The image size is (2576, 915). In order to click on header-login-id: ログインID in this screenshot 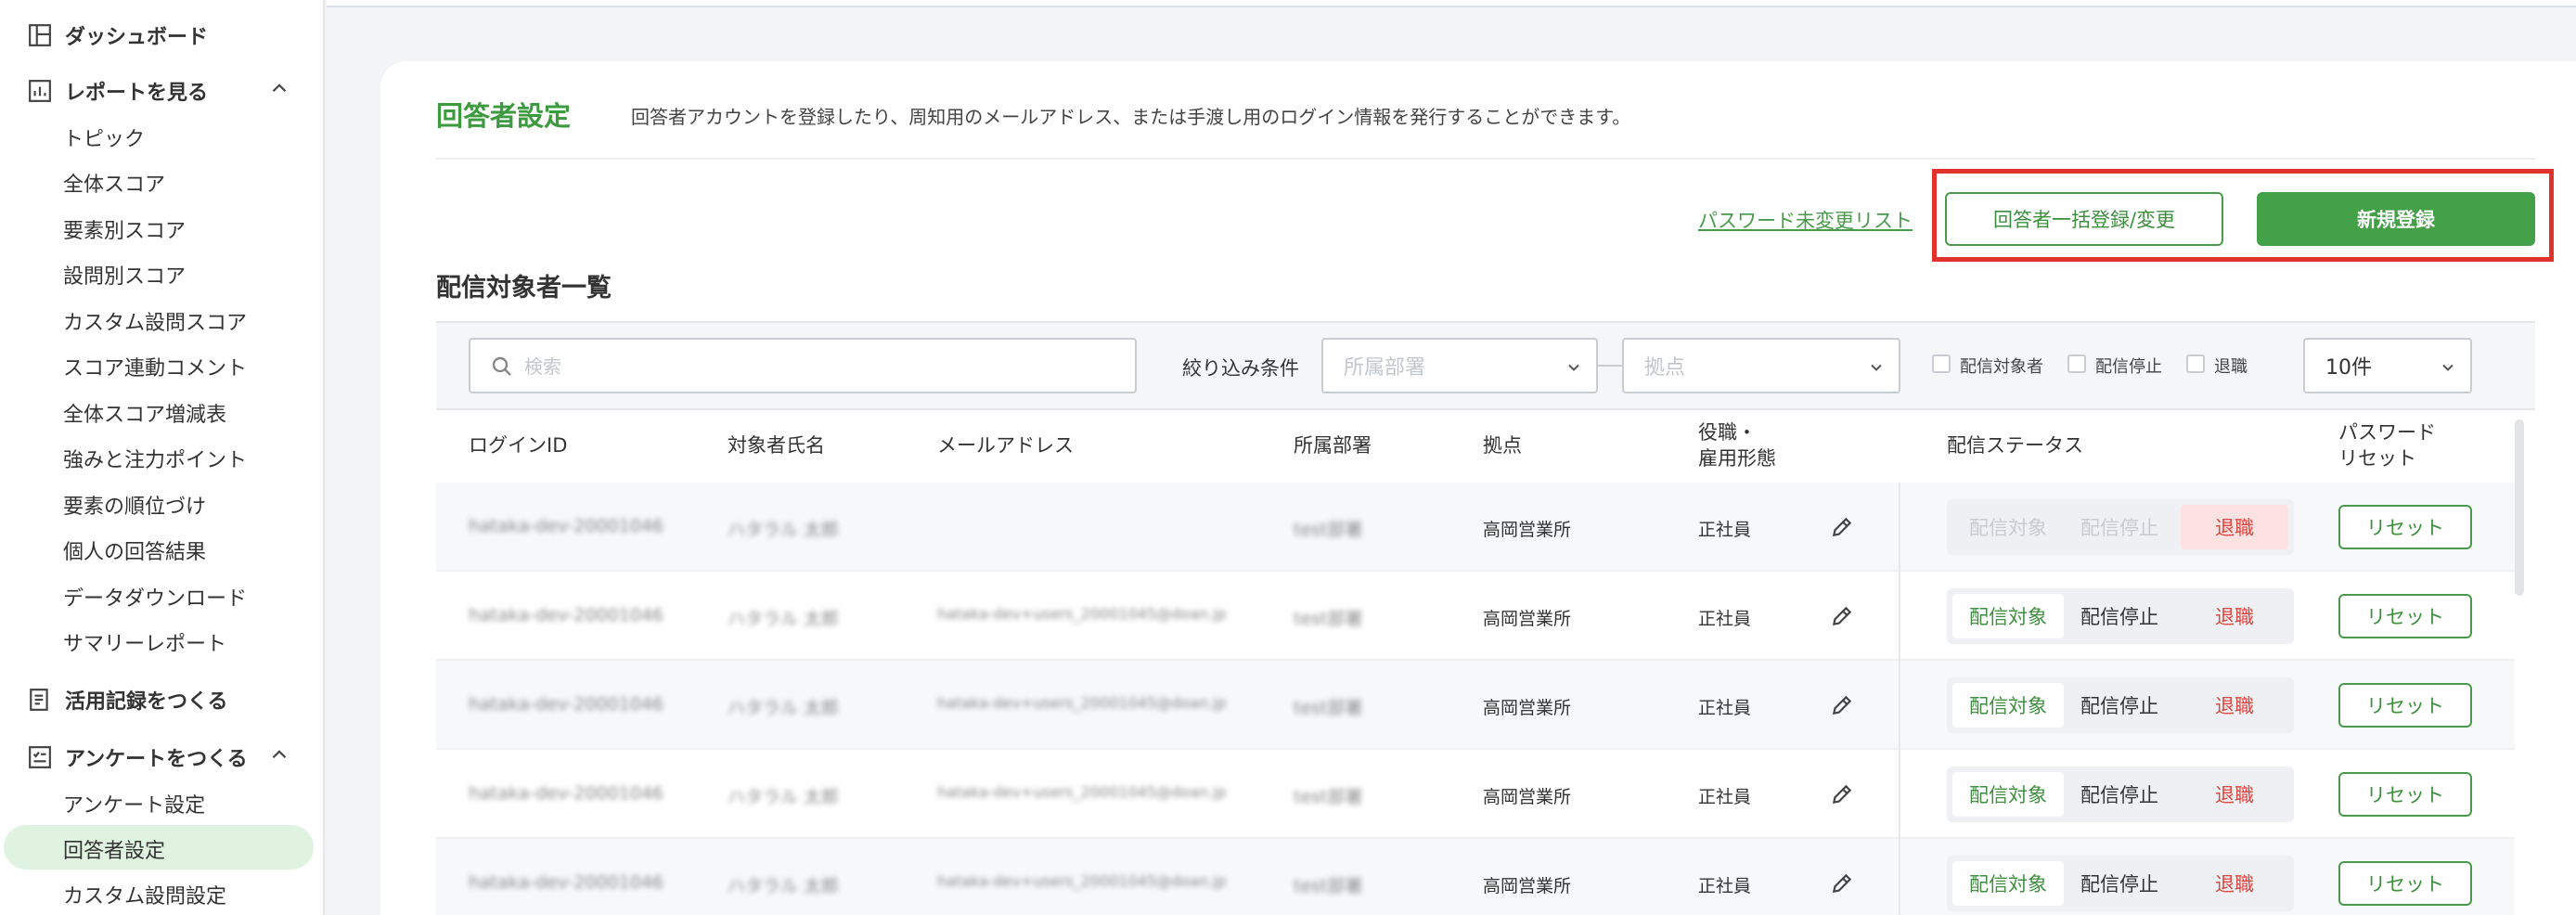, I will do `click(518, 445)`.